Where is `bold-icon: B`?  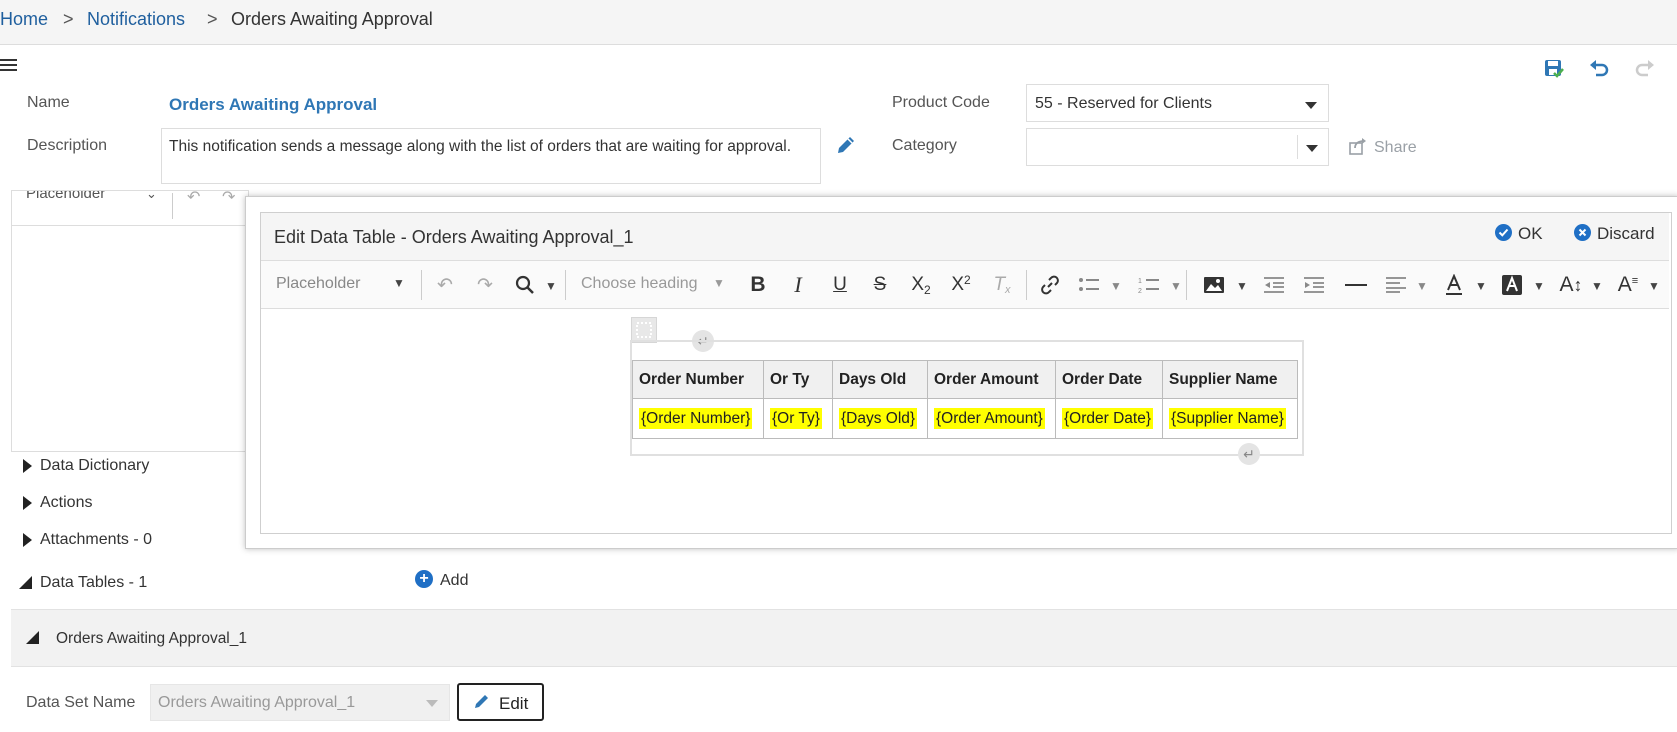
bold-icon: B is located at coordinates (758, 285).